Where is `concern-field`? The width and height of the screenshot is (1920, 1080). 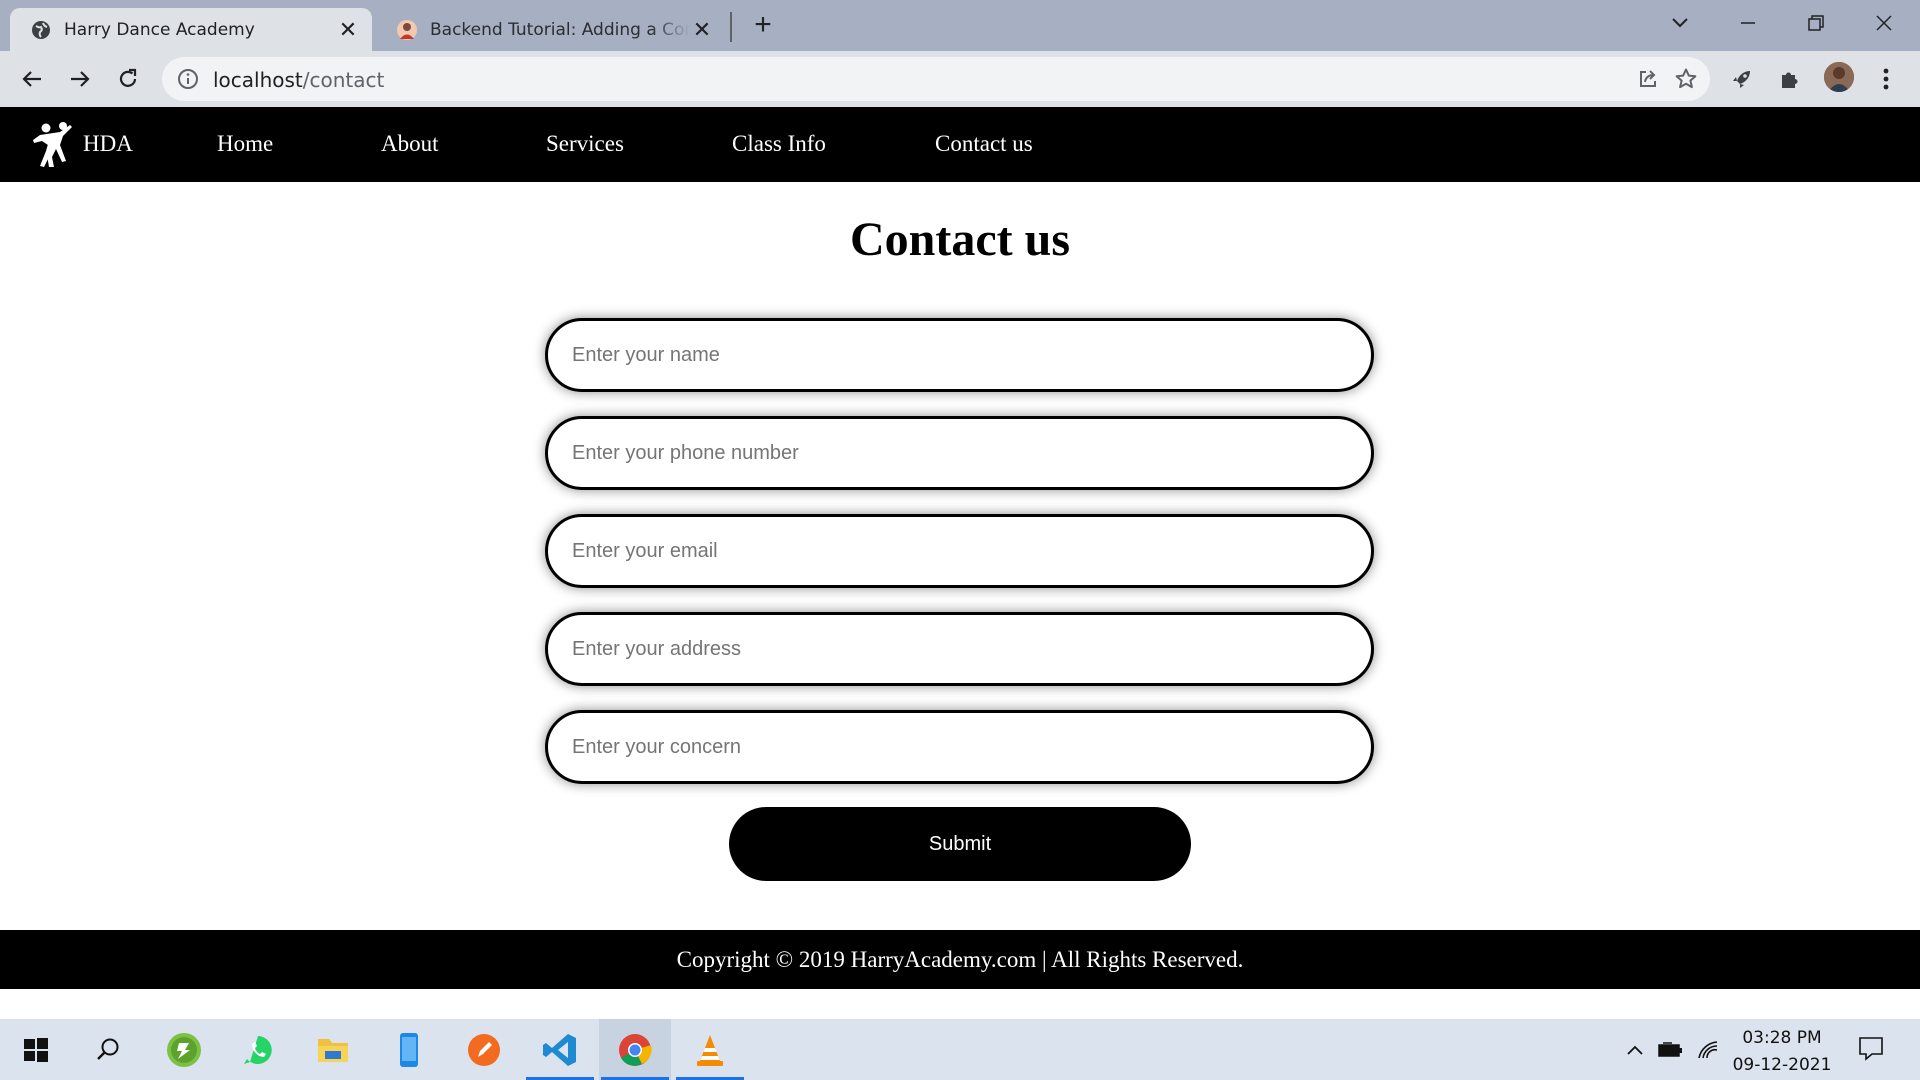 concern-field is located at coordinates (959, 747).